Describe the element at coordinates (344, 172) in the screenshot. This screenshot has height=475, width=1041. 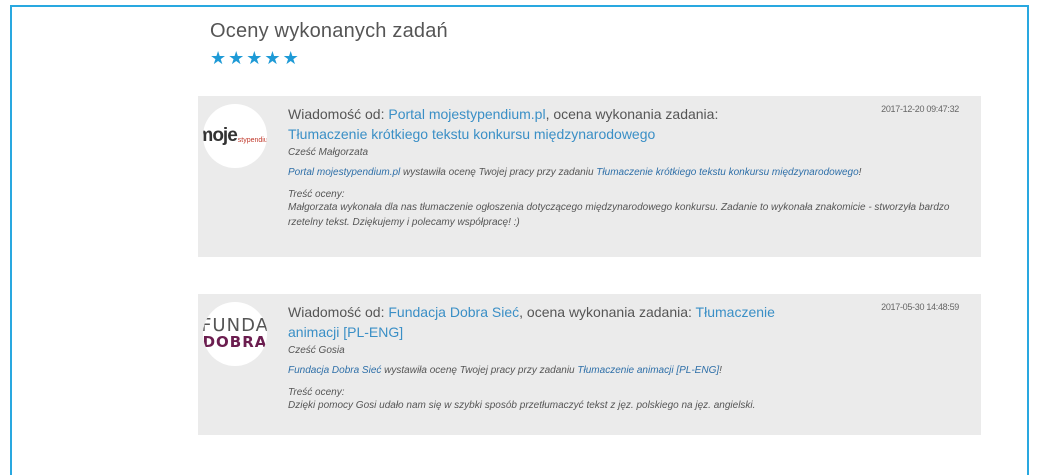
I see `sender-link-inline: Portal mojestypendium.pl` at that location.